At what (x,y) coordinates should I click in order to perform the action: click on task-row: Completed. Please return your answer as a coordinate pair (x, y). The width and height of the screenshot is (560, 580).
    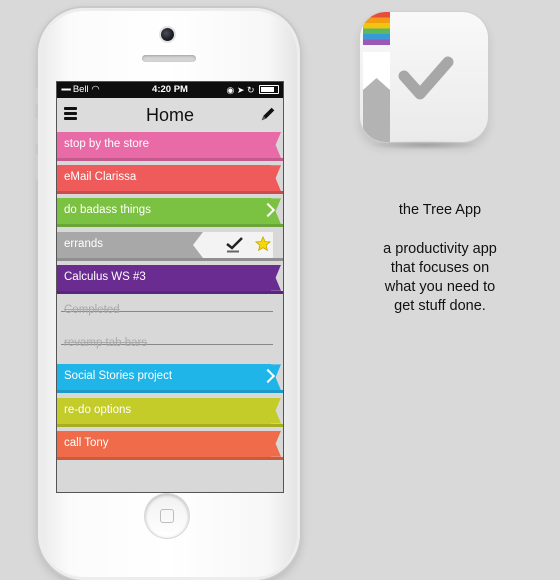
    Looking at the image, I should click on (170, 311).